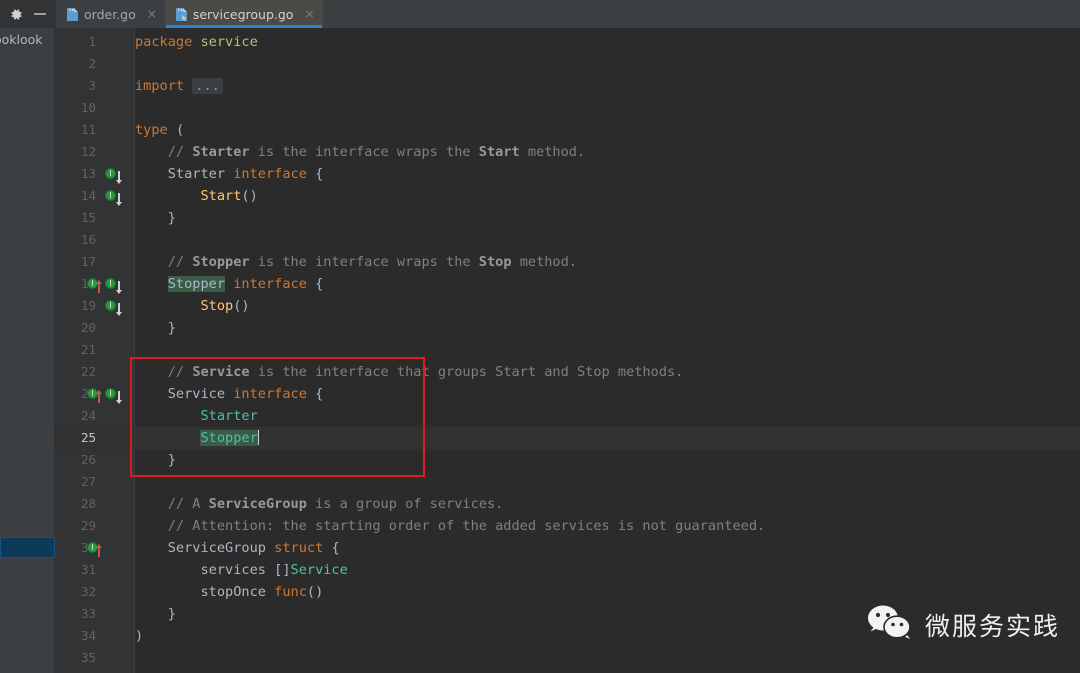 This screenshot has height=673, width=1080. I want to click on line-number: 1, so click(92, 41).